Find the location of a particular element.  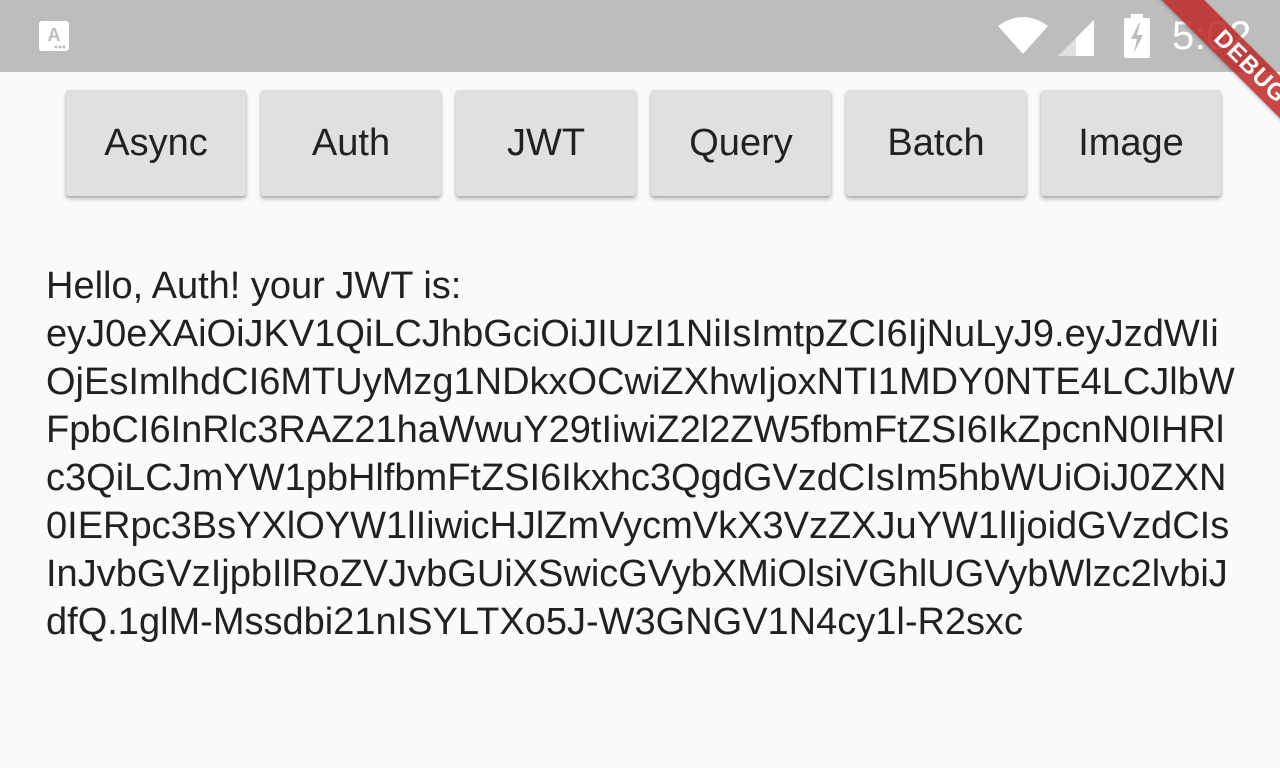

query-button: Query is located at coordinates (741, 143).